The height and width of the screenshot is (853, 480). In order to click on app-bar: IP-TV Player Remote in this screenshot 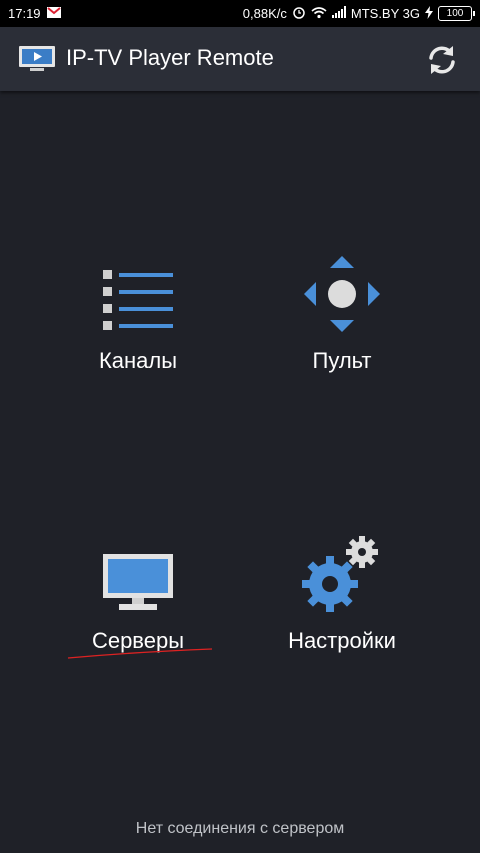, I will do `click(240, 59)`.